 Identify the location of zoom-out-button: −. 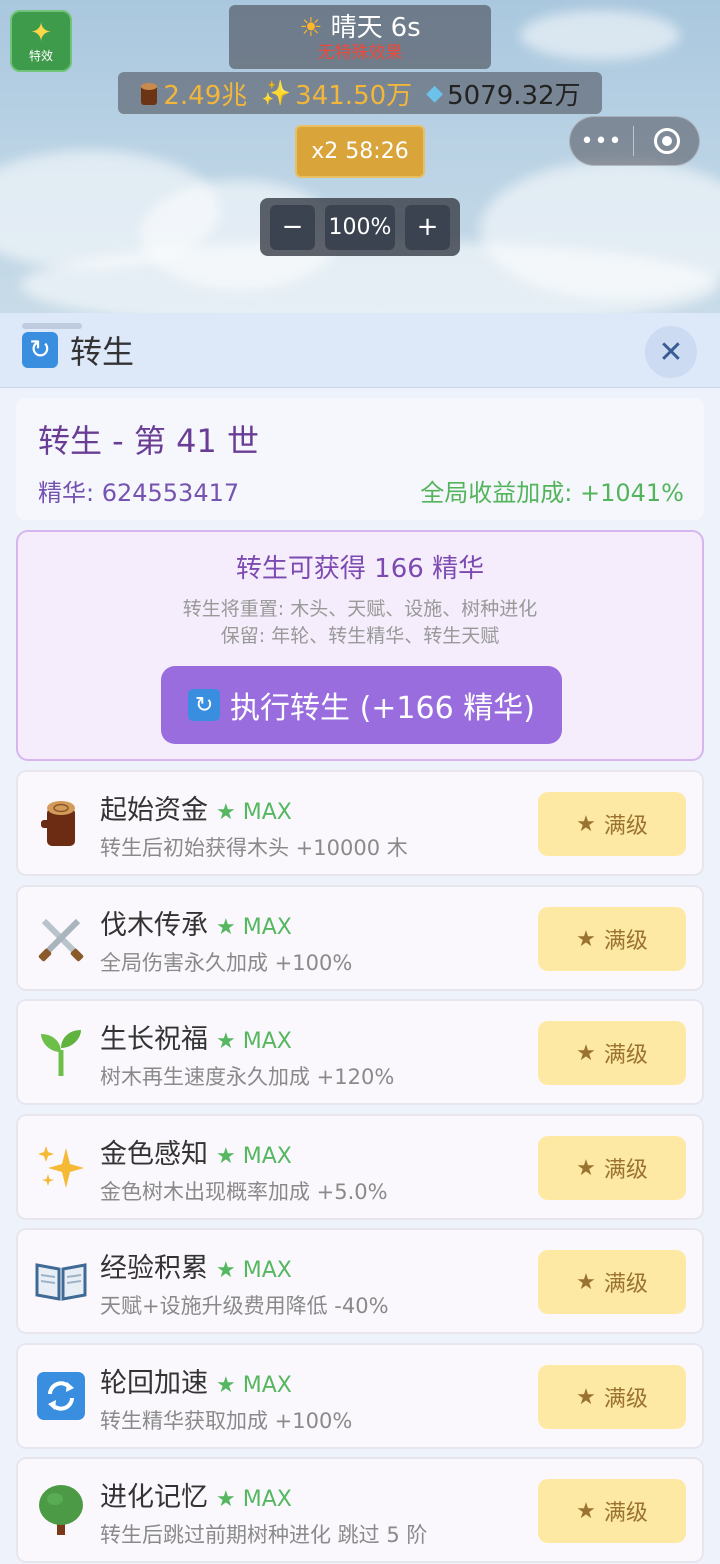
(292, 227).